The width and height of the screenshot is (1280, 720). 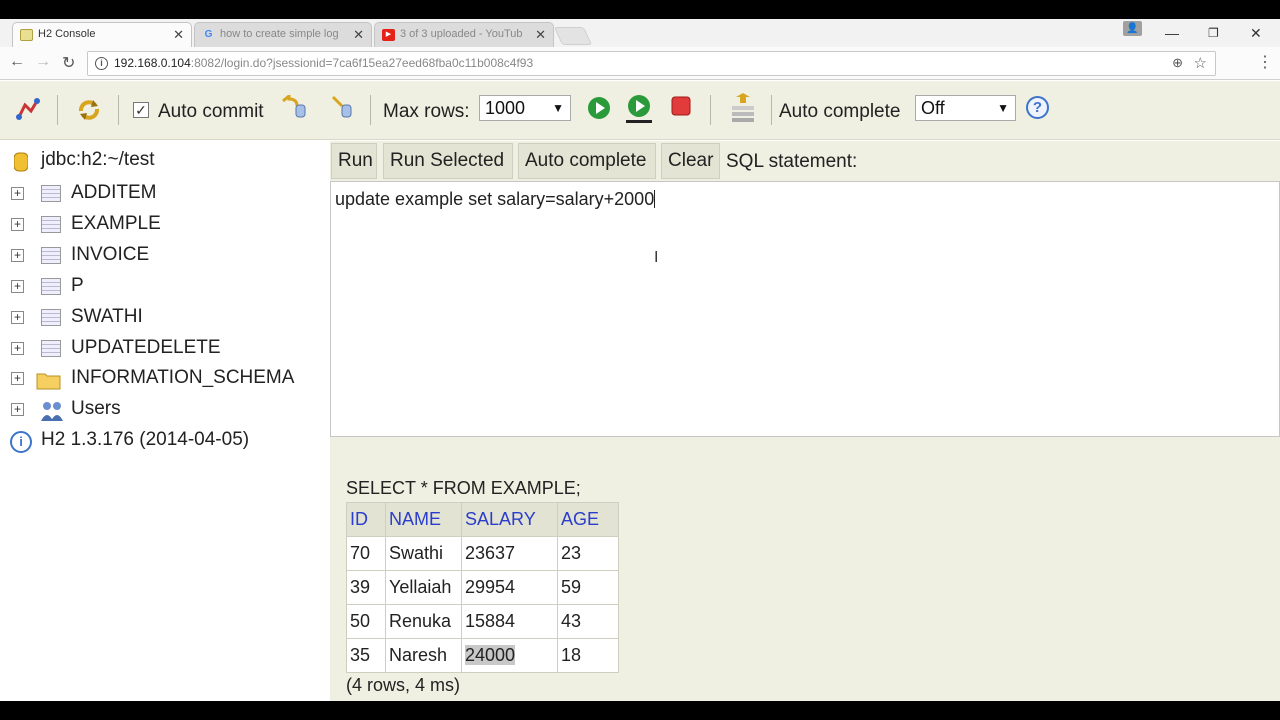 I want to click on help-icon: ?, so click(x=1037, y=107).